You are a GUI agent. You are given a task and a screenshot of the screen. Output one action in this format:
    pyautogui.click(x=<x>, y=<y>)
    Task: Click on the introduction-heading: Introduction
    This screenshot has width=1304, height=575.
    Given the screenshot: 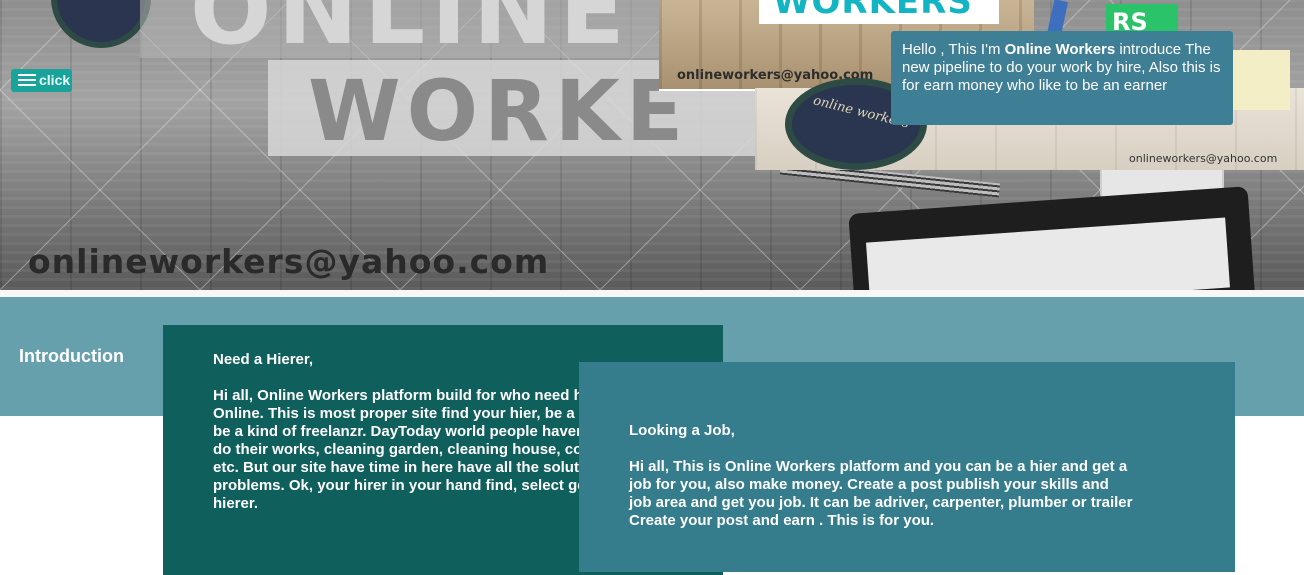 What is the action you would take?
    pyautogui.click(x=71, y=356)
    